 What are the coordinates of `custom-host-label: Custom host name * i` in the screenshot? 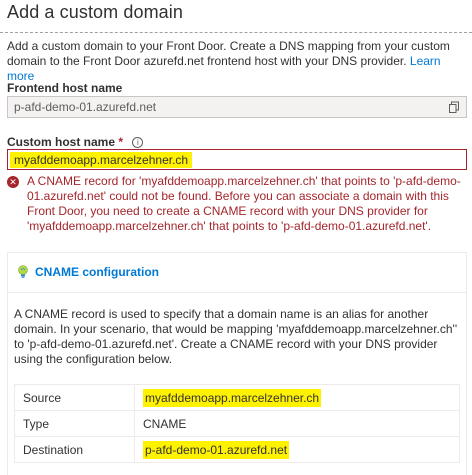 It's located at (75, 142).